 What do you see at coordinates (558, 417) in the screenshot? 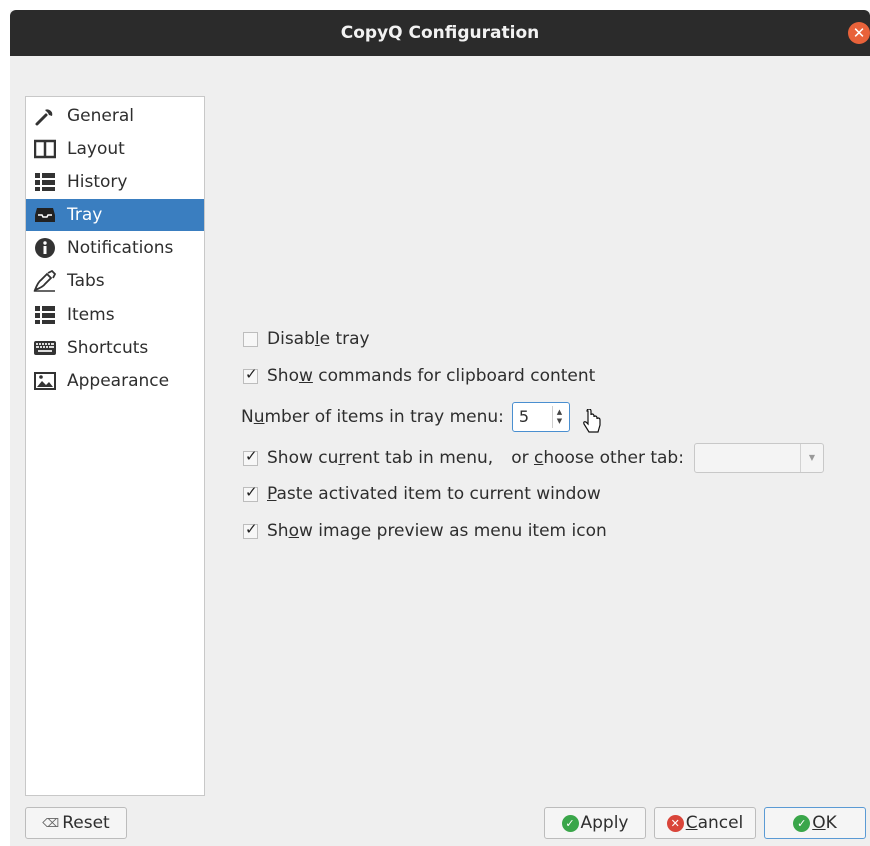
I see `spin-arrows-icon: ▲ ▼` at bounding box center [558, 417].